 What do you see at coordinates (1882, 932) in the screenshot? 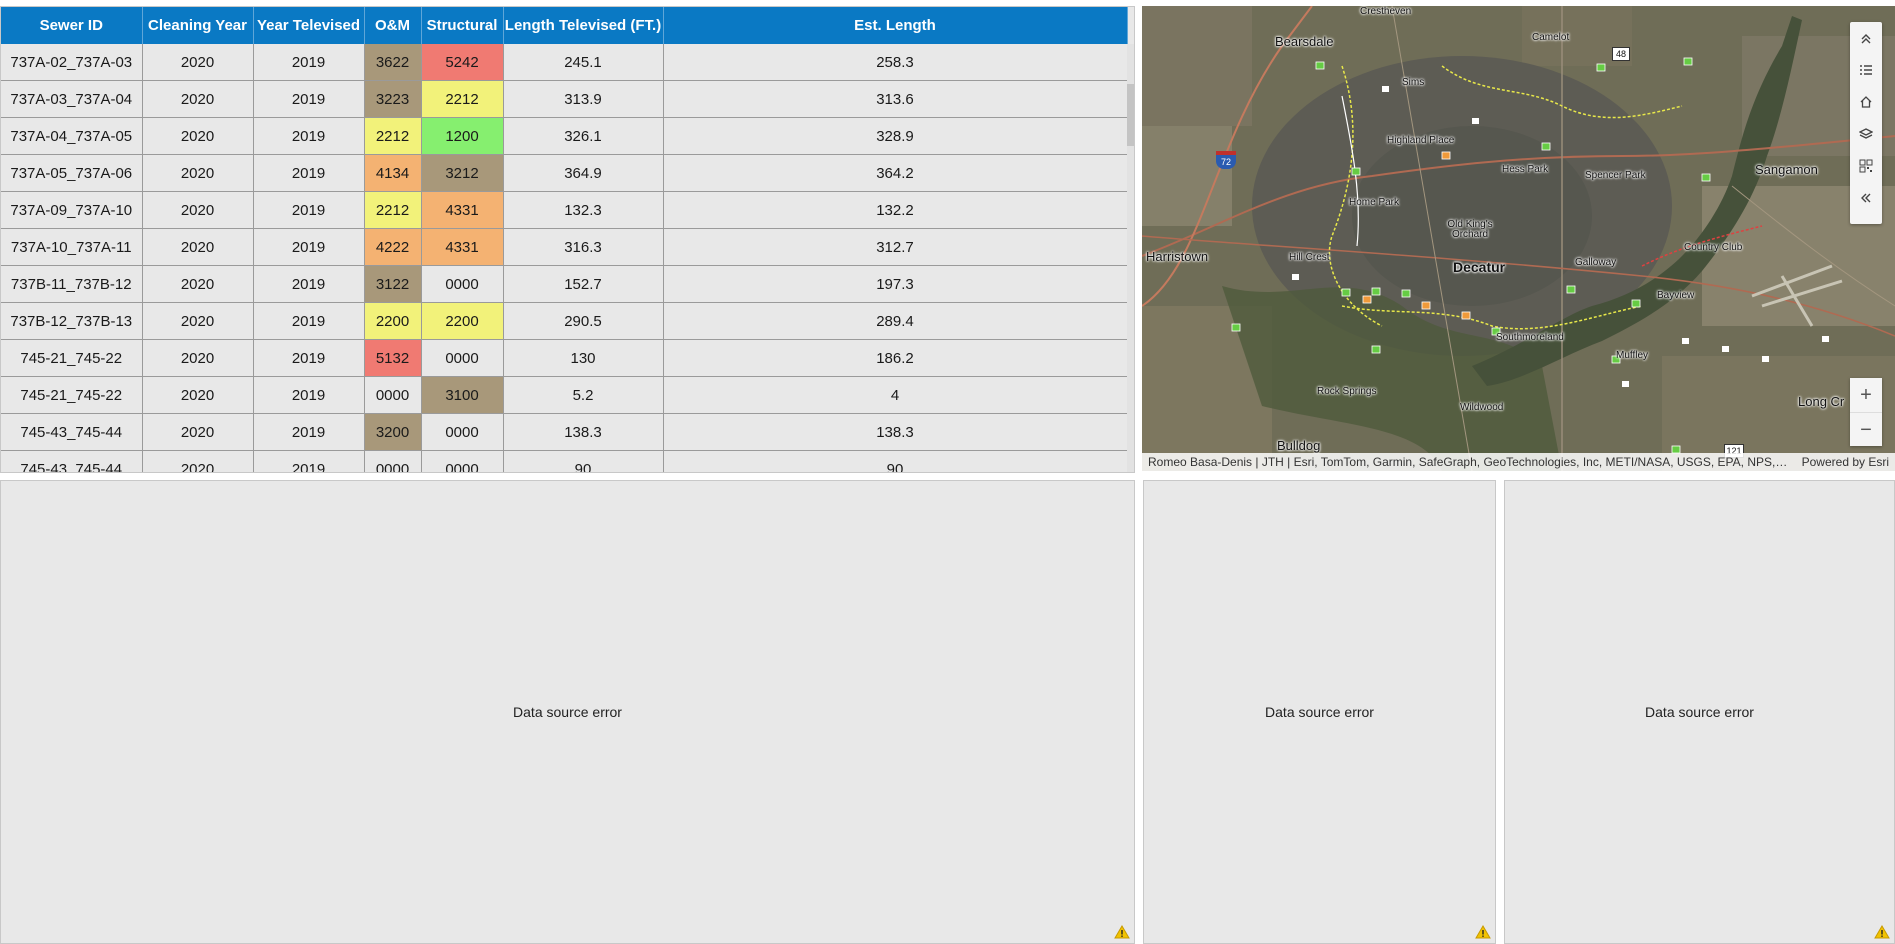
I see `warning-icon` at bounding box center [1882, 932].